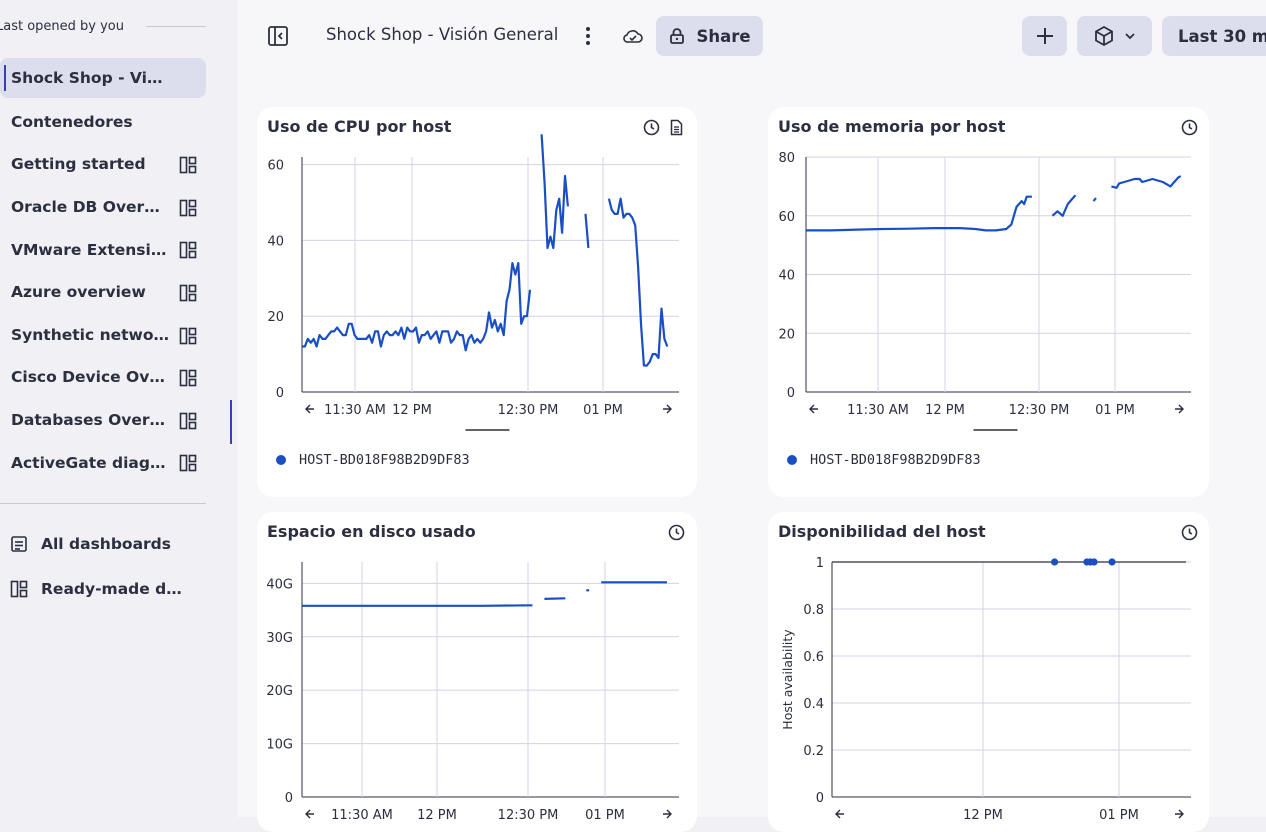  I want to click on toggle-sidebar-icon, so click(278, 36).